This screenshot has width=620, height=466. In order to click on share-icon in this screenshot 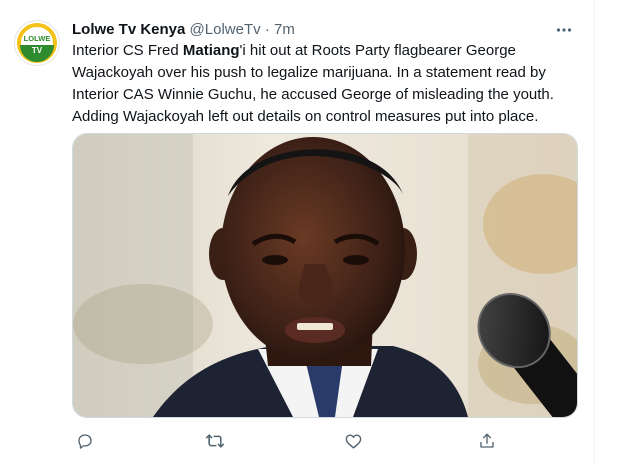, I will do `click(487, 440)`.